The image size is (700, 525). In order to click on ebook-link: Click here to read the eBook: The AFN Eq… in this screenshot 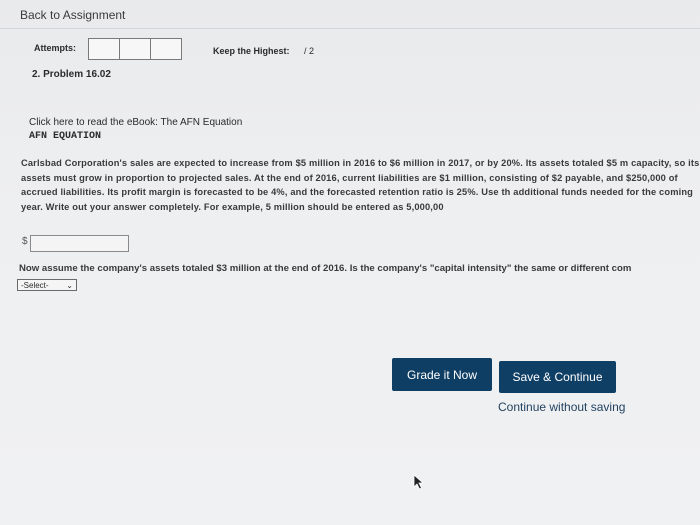, I will do `click(135, 122)`.